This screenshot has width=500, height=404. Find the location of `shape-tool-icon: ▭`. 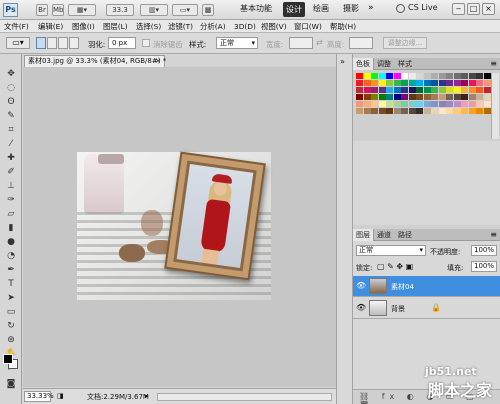

shape-tool-icon: ▭ is located at coordinates (11, 312).